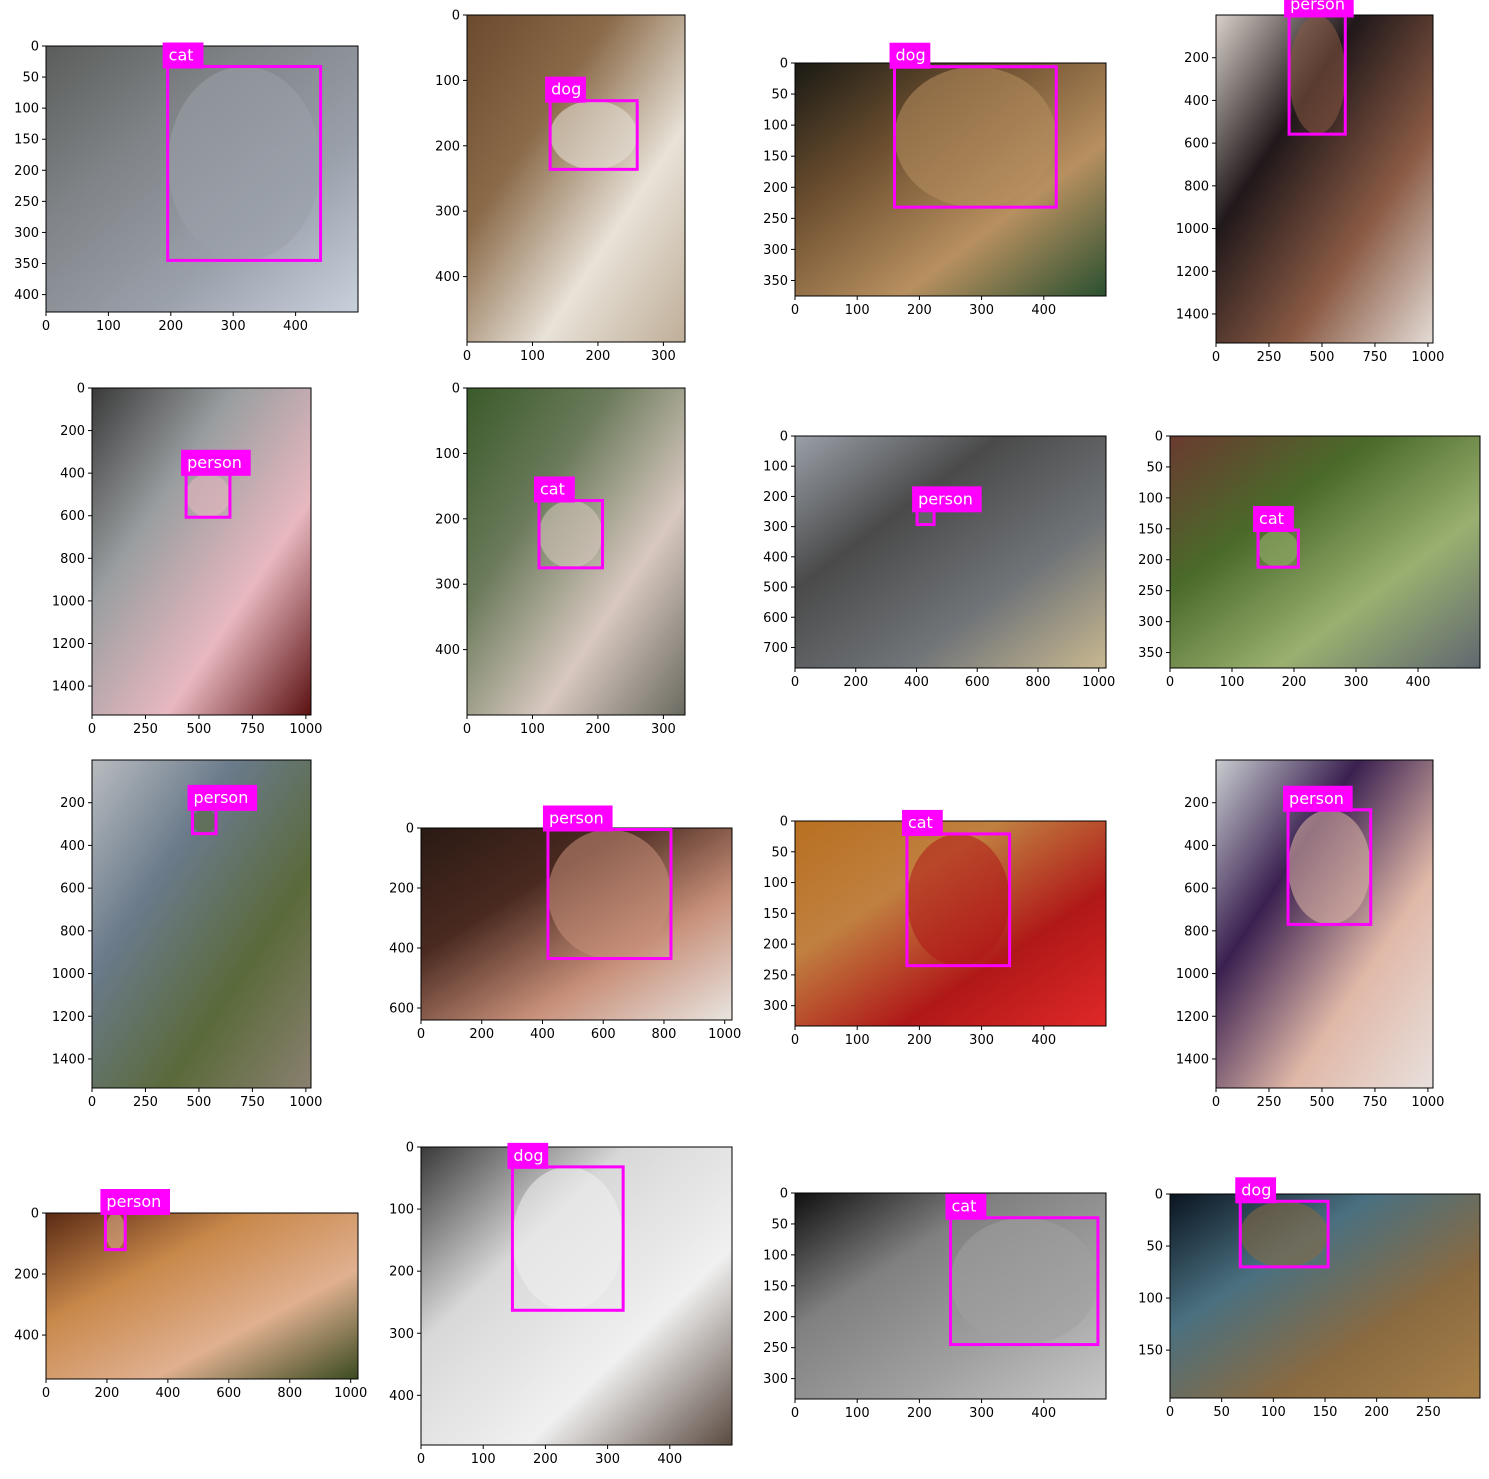 Image resolution: width=1489 pixels, height=1479 pixels. Describe the element at coordinates (1325, 1412) in the screenshot. I see `x-tick-label: 150` at that location.